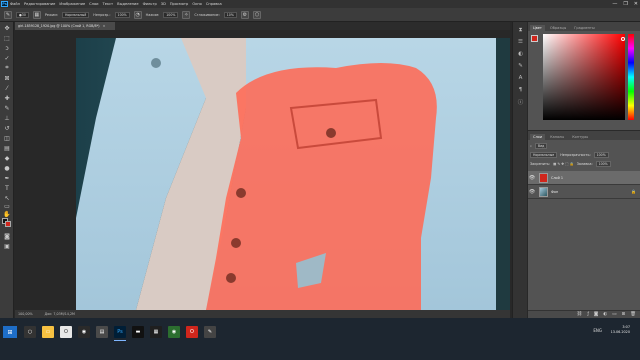  I want to click on file-explorer-icon: ▭, so click(48, 332).